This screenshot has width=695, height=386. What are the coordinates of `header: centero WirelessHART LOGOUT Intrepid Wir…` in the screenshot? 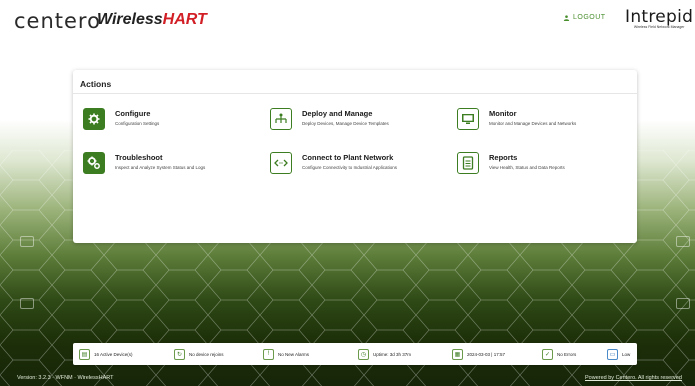 It's located at (347, 25).